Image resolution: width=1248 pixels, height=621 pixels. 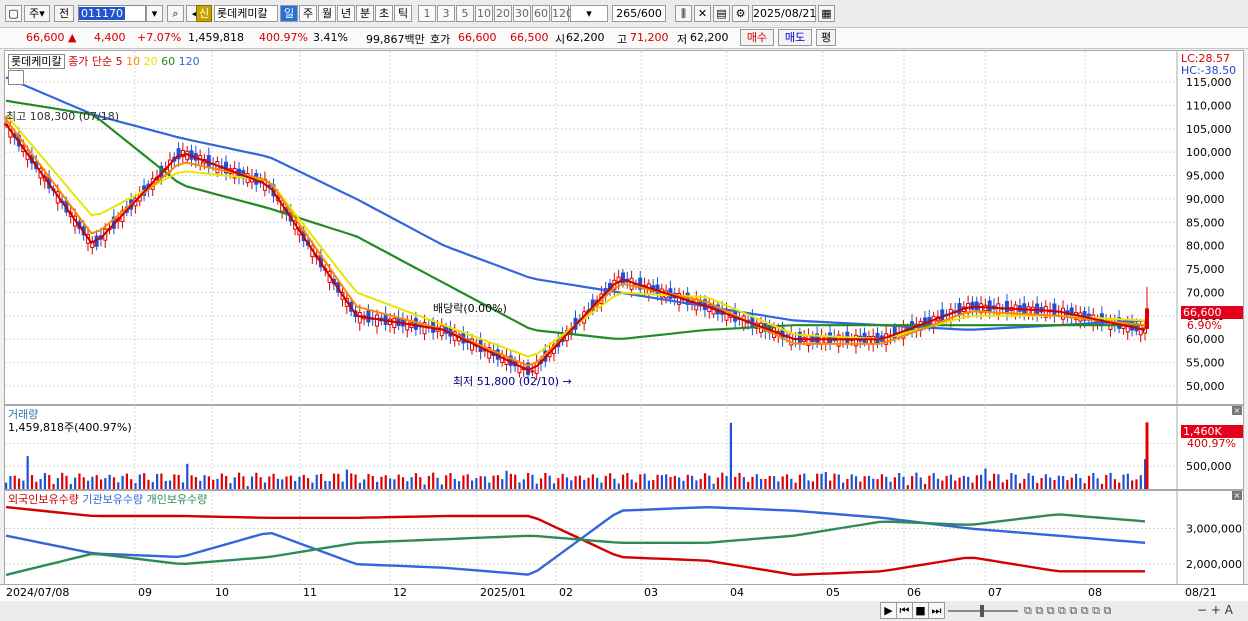 I want to click on legend-ma-periods: 5 10 20 60 120, so click(x=158, y=61).